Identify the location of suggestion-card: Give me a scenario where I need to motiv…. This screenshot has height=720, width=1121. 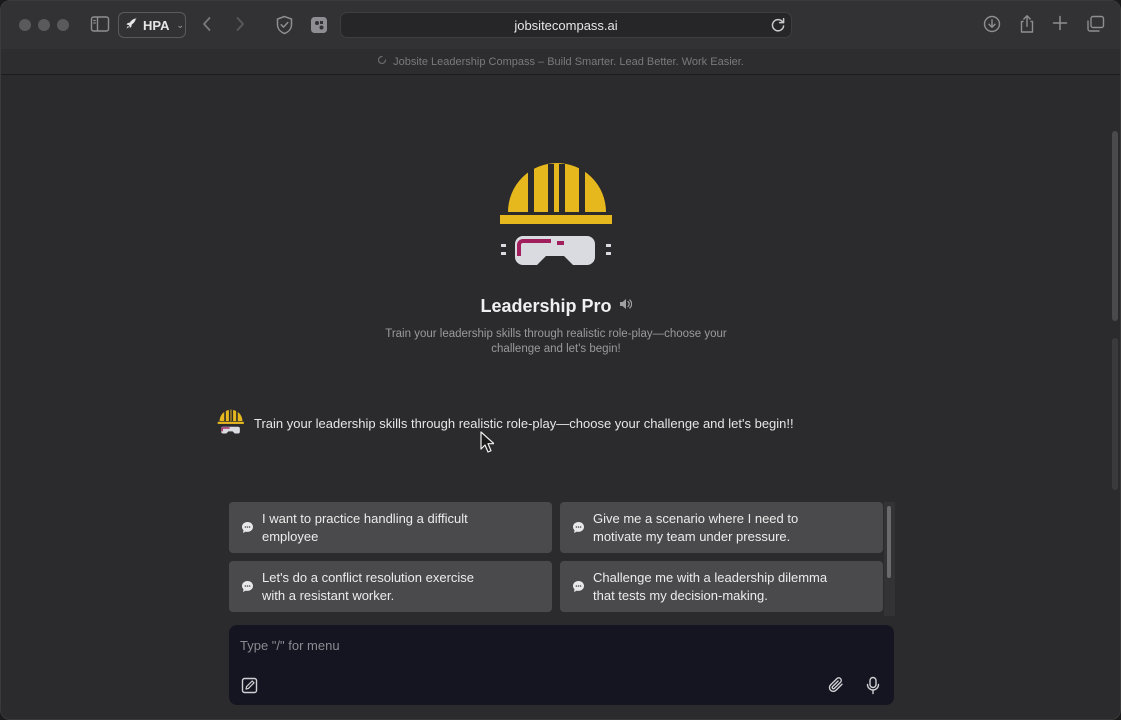
(721, 527).